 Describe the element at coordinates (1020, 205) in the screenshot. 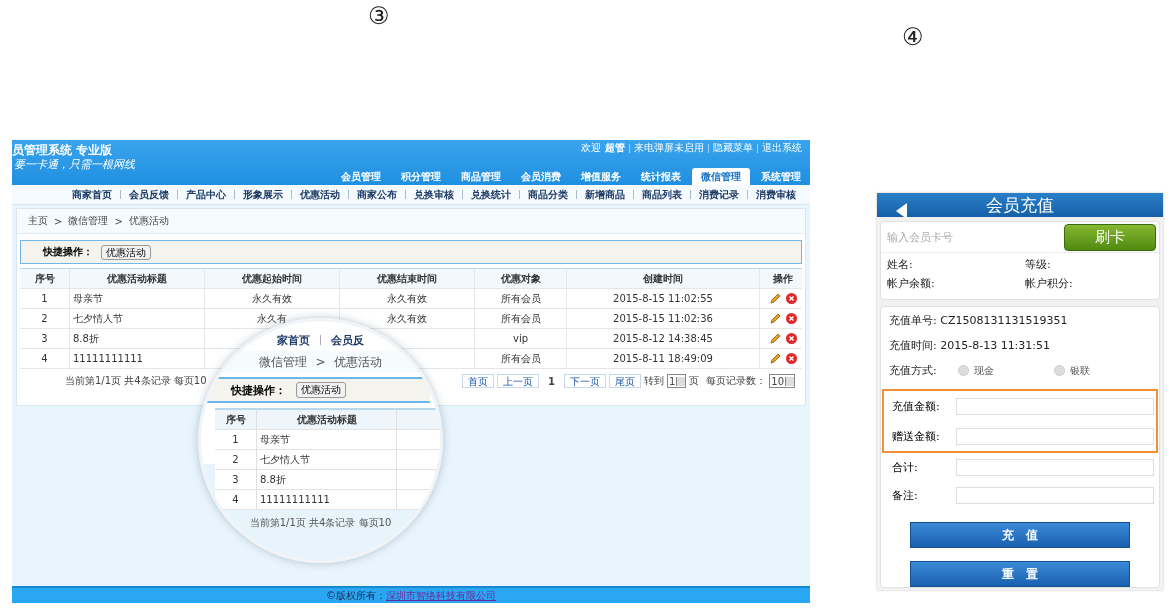

I see `screen-title: 会员充值` at that location.